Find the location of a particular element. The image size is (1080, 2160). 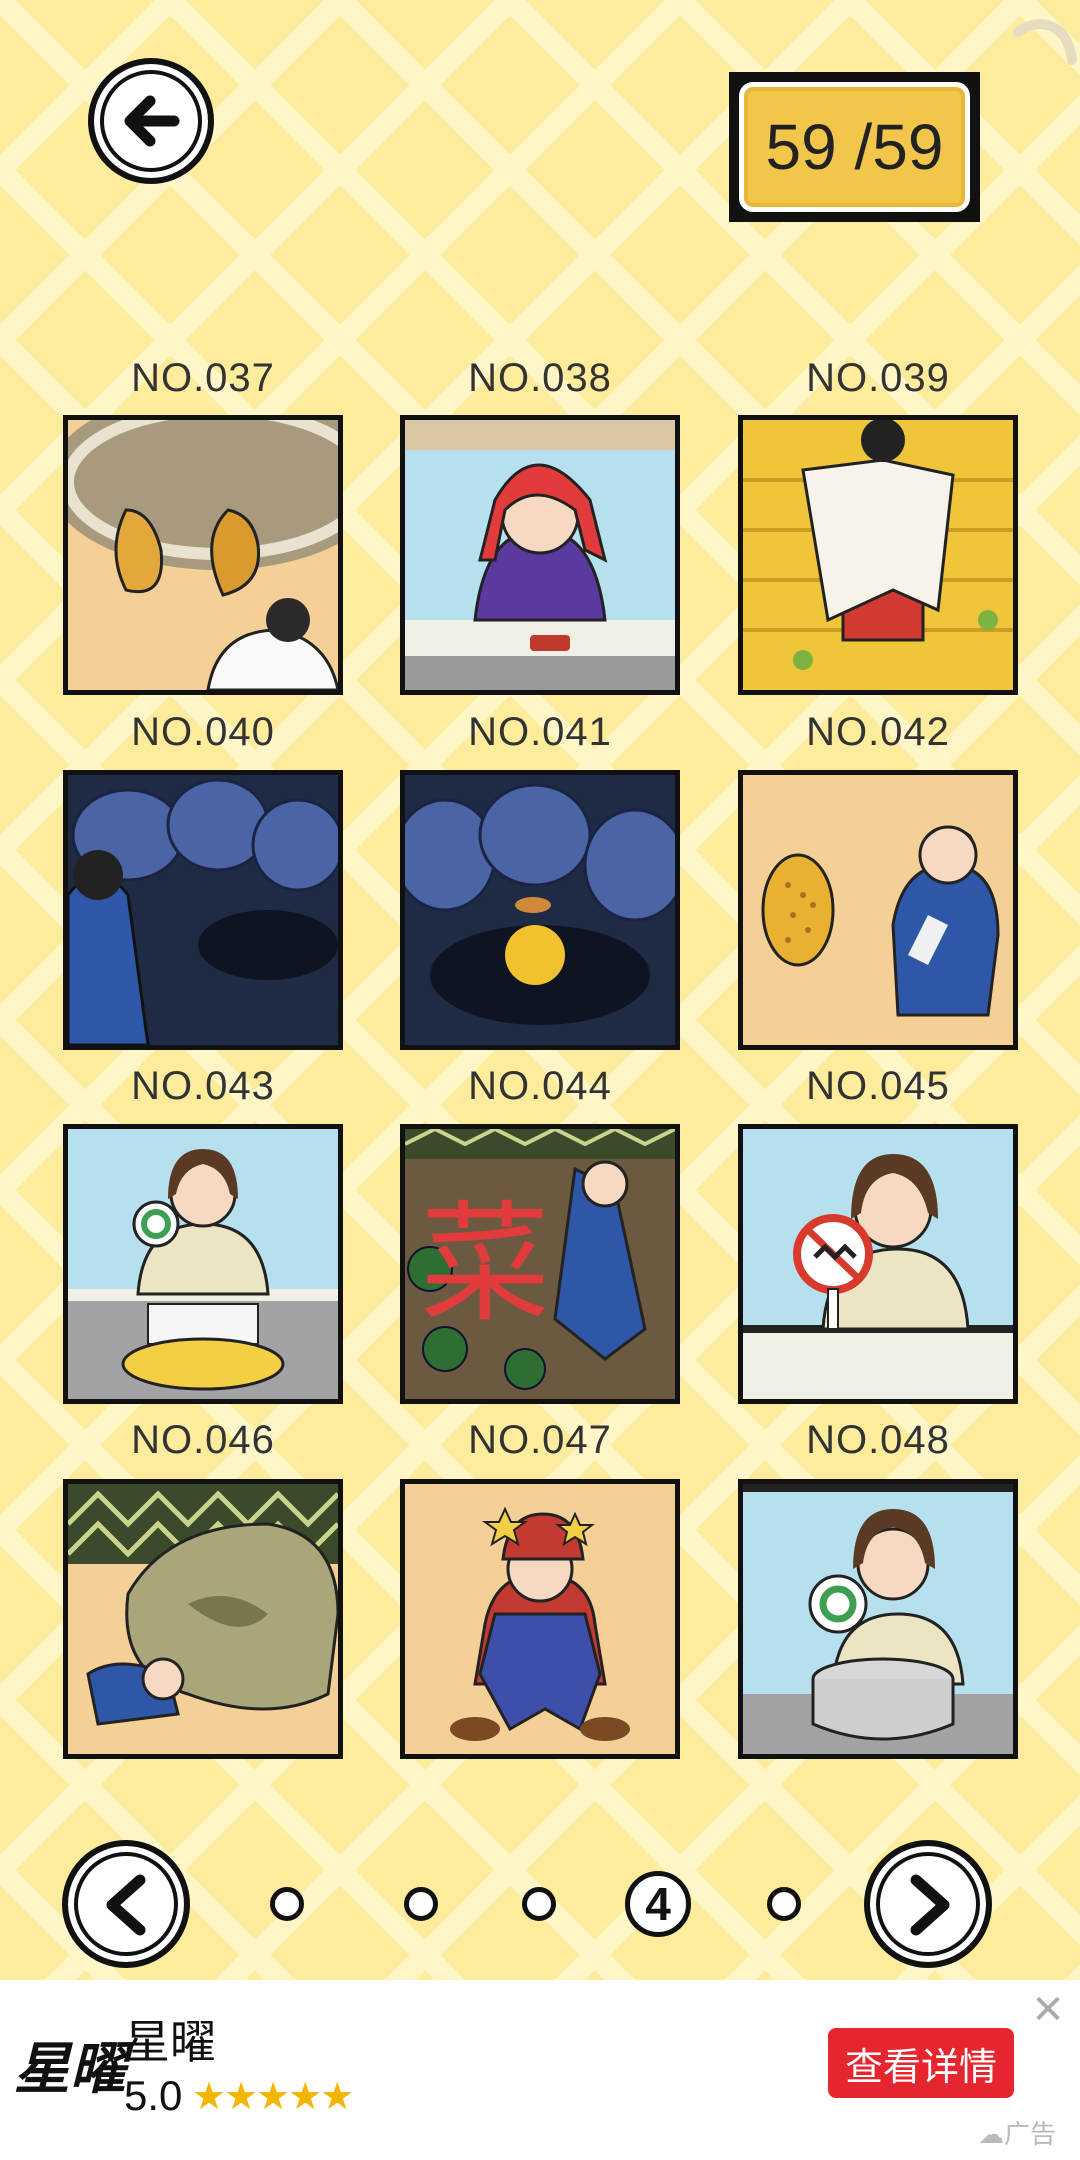

prev-page-button is located at coordinates (126, 1904).